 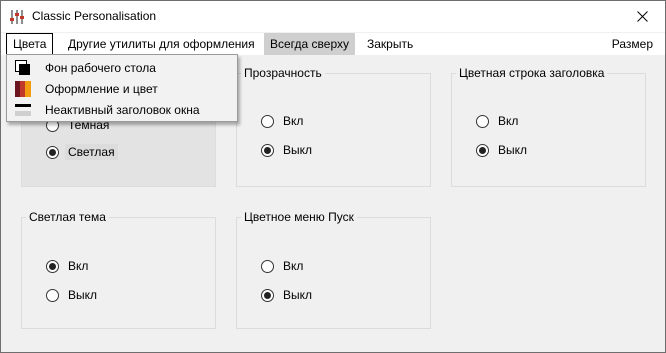 What do you see at coordinates (390, 44) in the screenshot?
I see `menu-close: Закрыть` at bounding box center [390, 44].